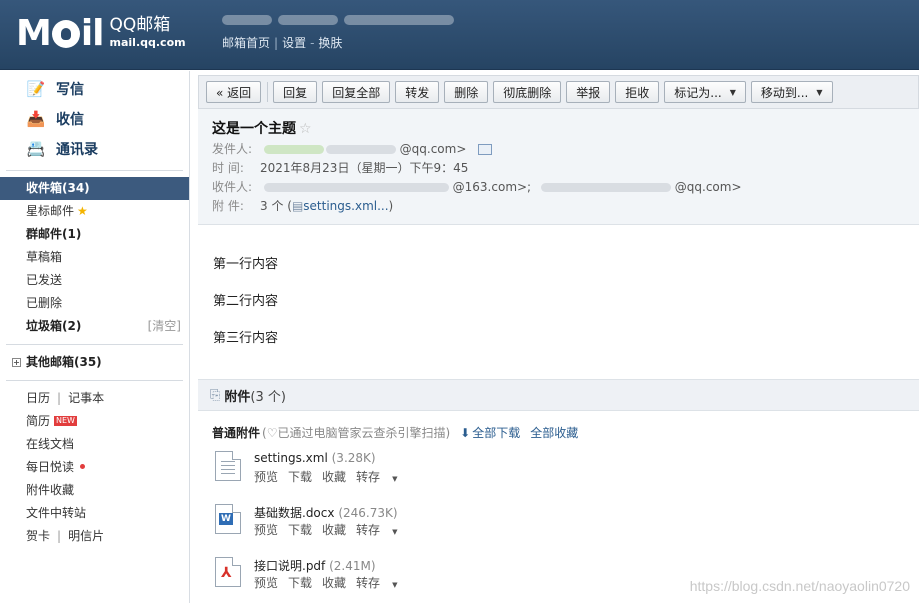 The image size is (919, 603). I want to click on sidebar-item-deleted: 已删除, so click(94, 303).